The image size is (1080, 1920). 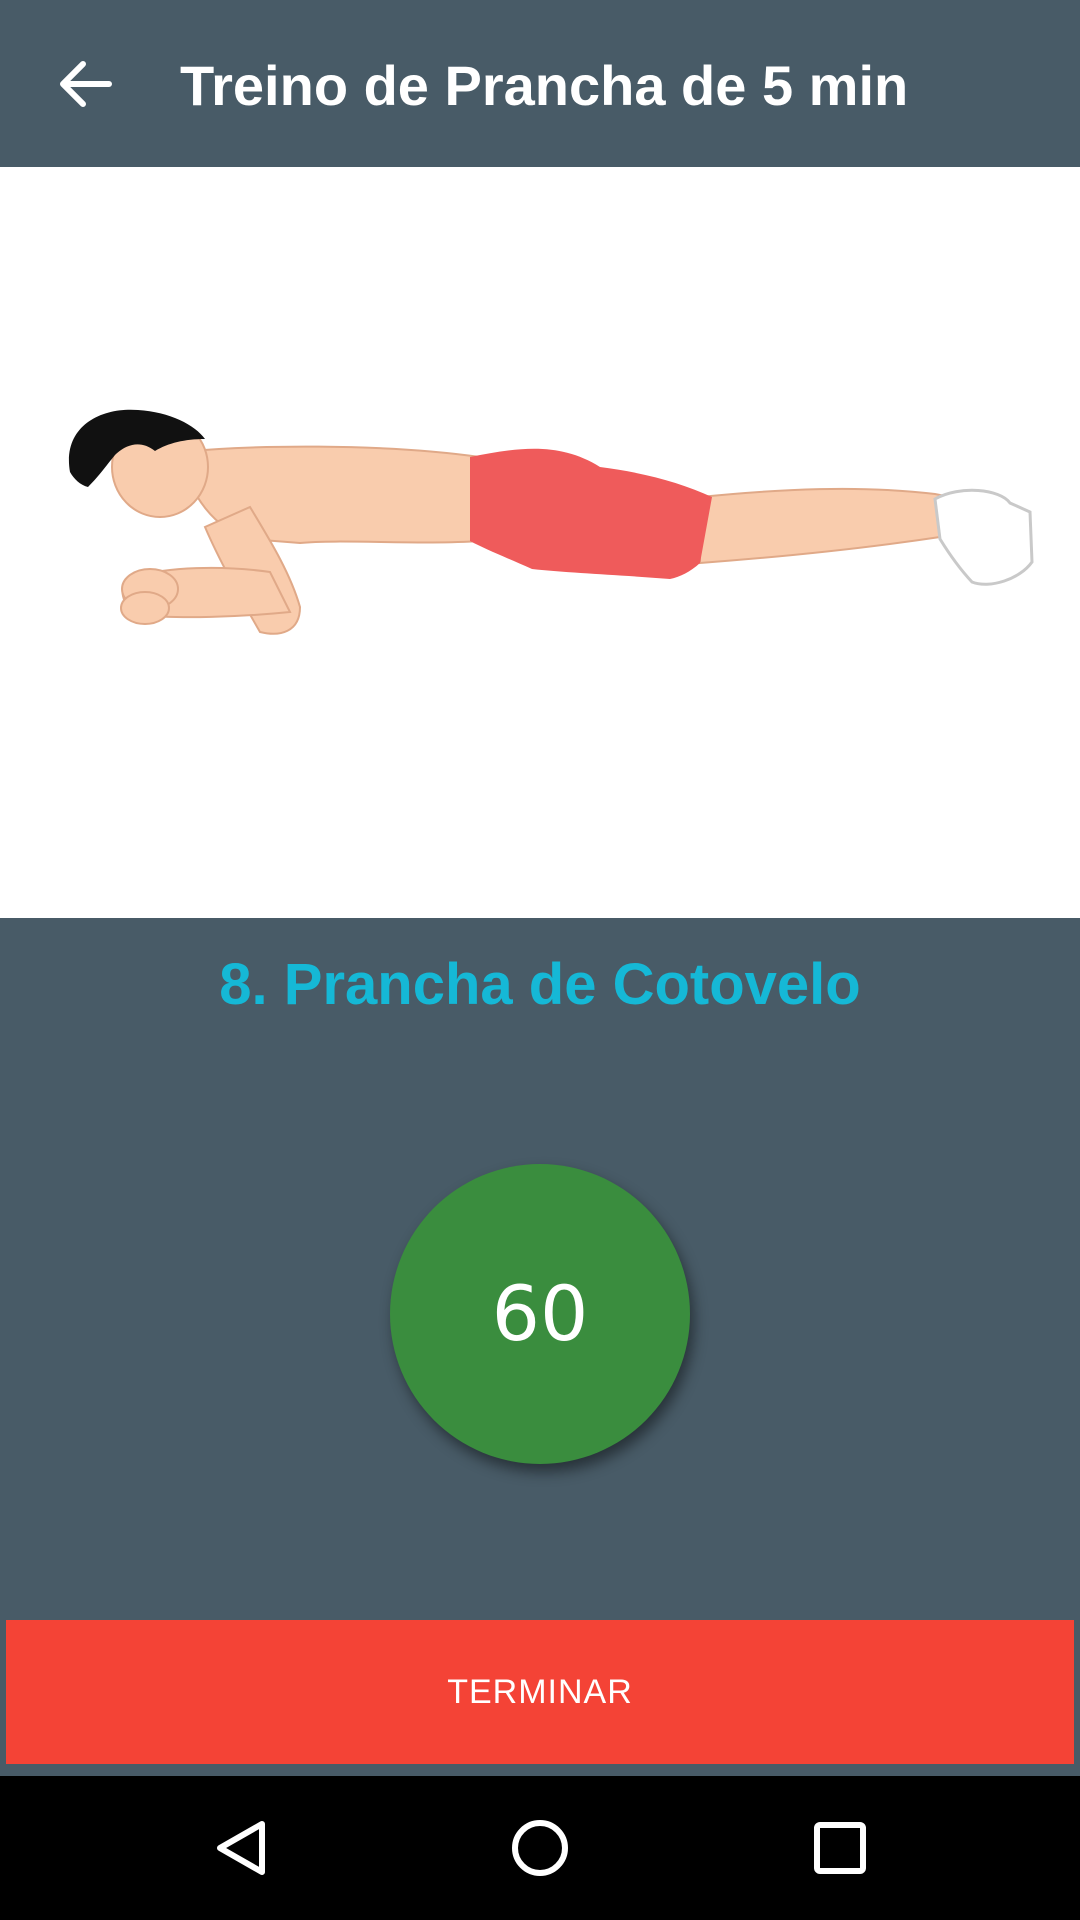 I want to click on nav-back-icon, so click(x=240, y=1848).